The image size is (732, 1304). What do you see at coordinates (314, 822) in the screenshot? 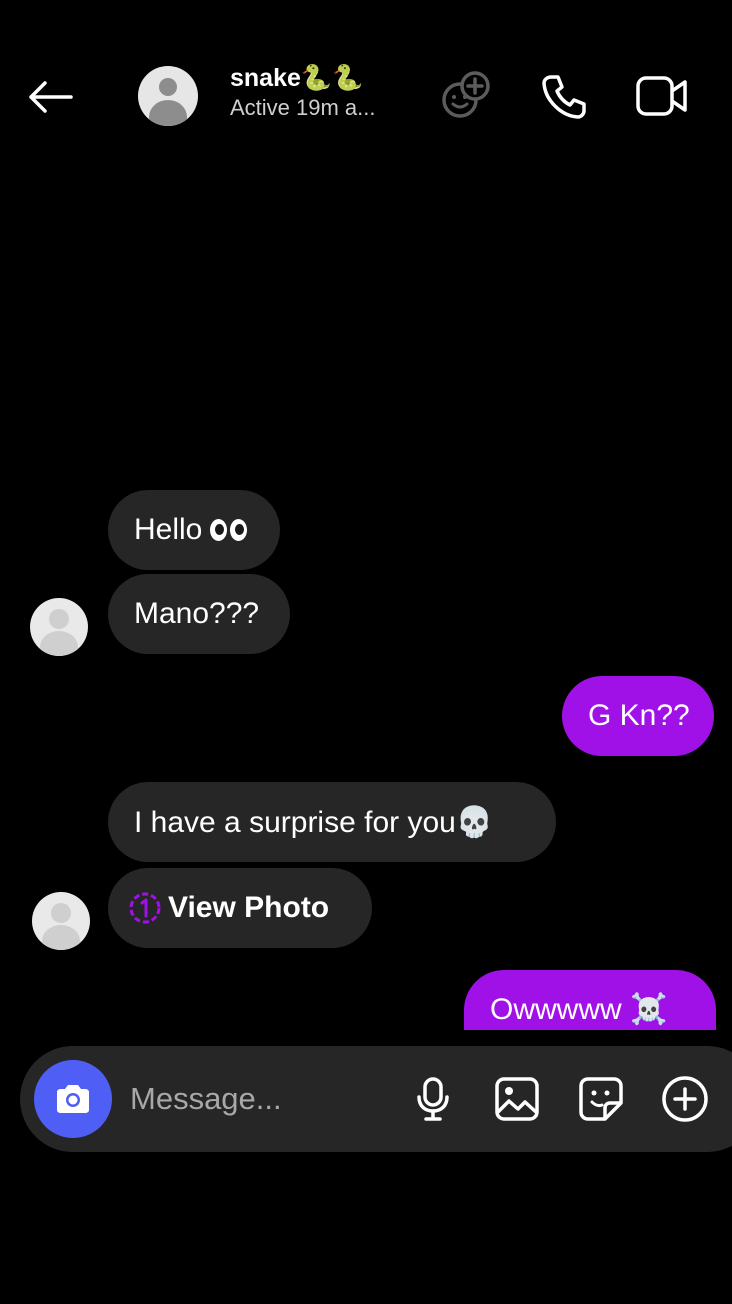
I see `message-text: I have a surprise for you💀` at bounding box center [314, 822].